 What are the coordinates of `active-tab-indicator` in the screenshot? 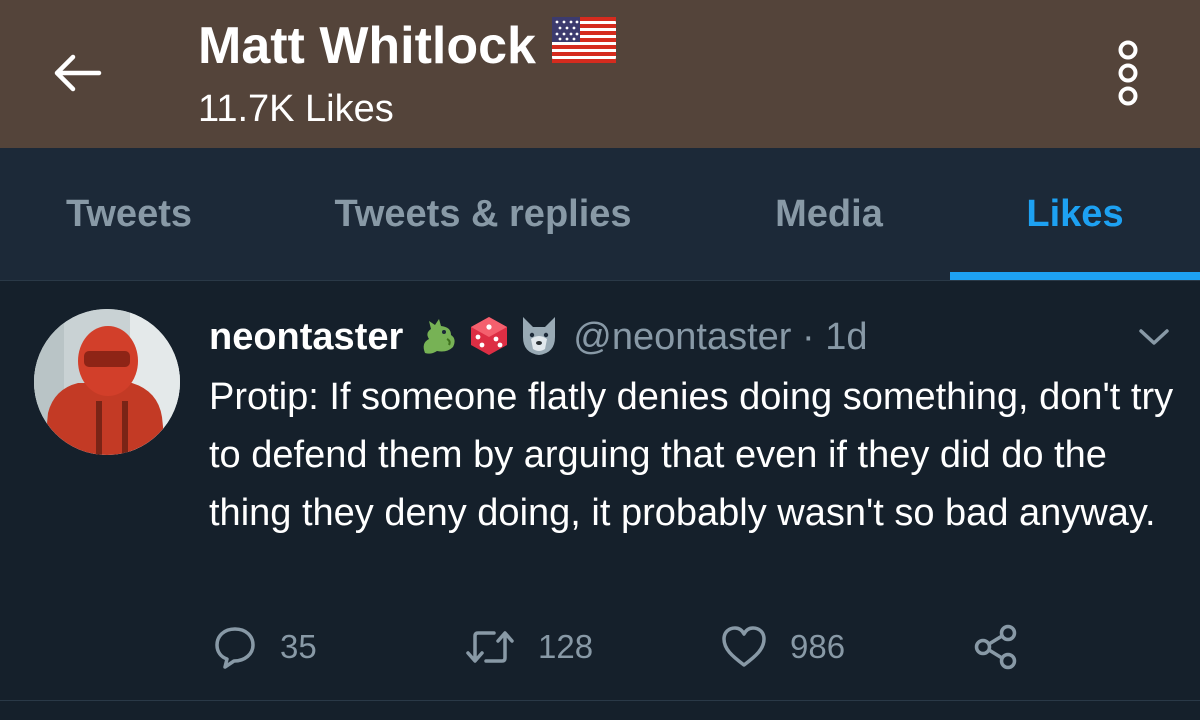 It's located at (1075, 276).